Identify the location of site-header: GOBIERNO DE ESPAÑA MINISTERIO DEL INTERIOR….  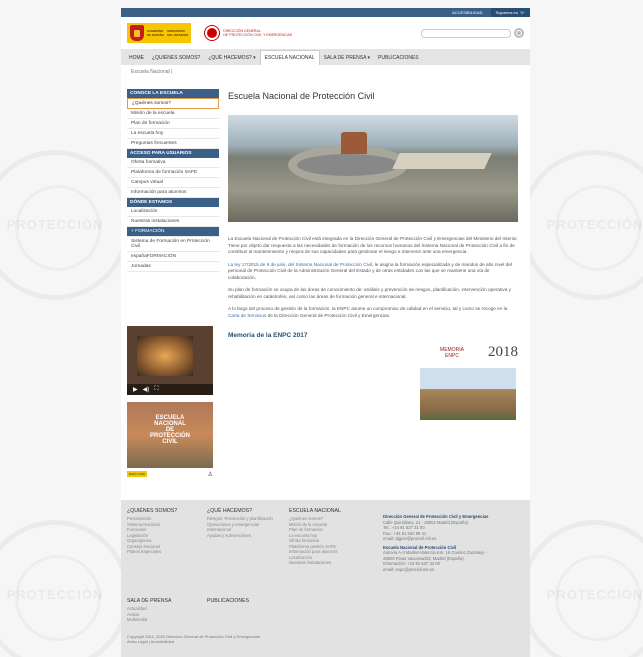
(325, 33).